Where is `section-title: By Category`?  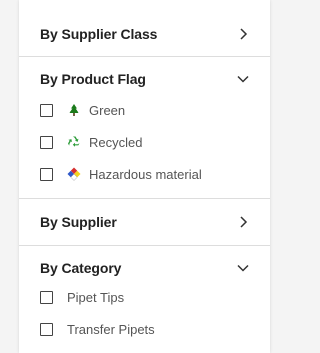
section-title: By Category is located at coordinates (81, 268).